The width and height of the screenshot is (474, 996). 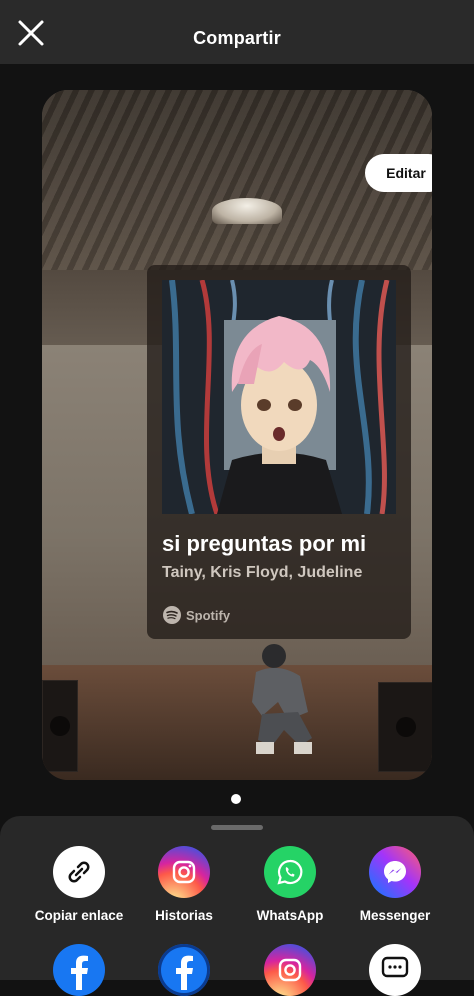 What do you see at coordinates (405, 727) in the screenshot?
I see `speaker-right` at bounding box center [405, 727].